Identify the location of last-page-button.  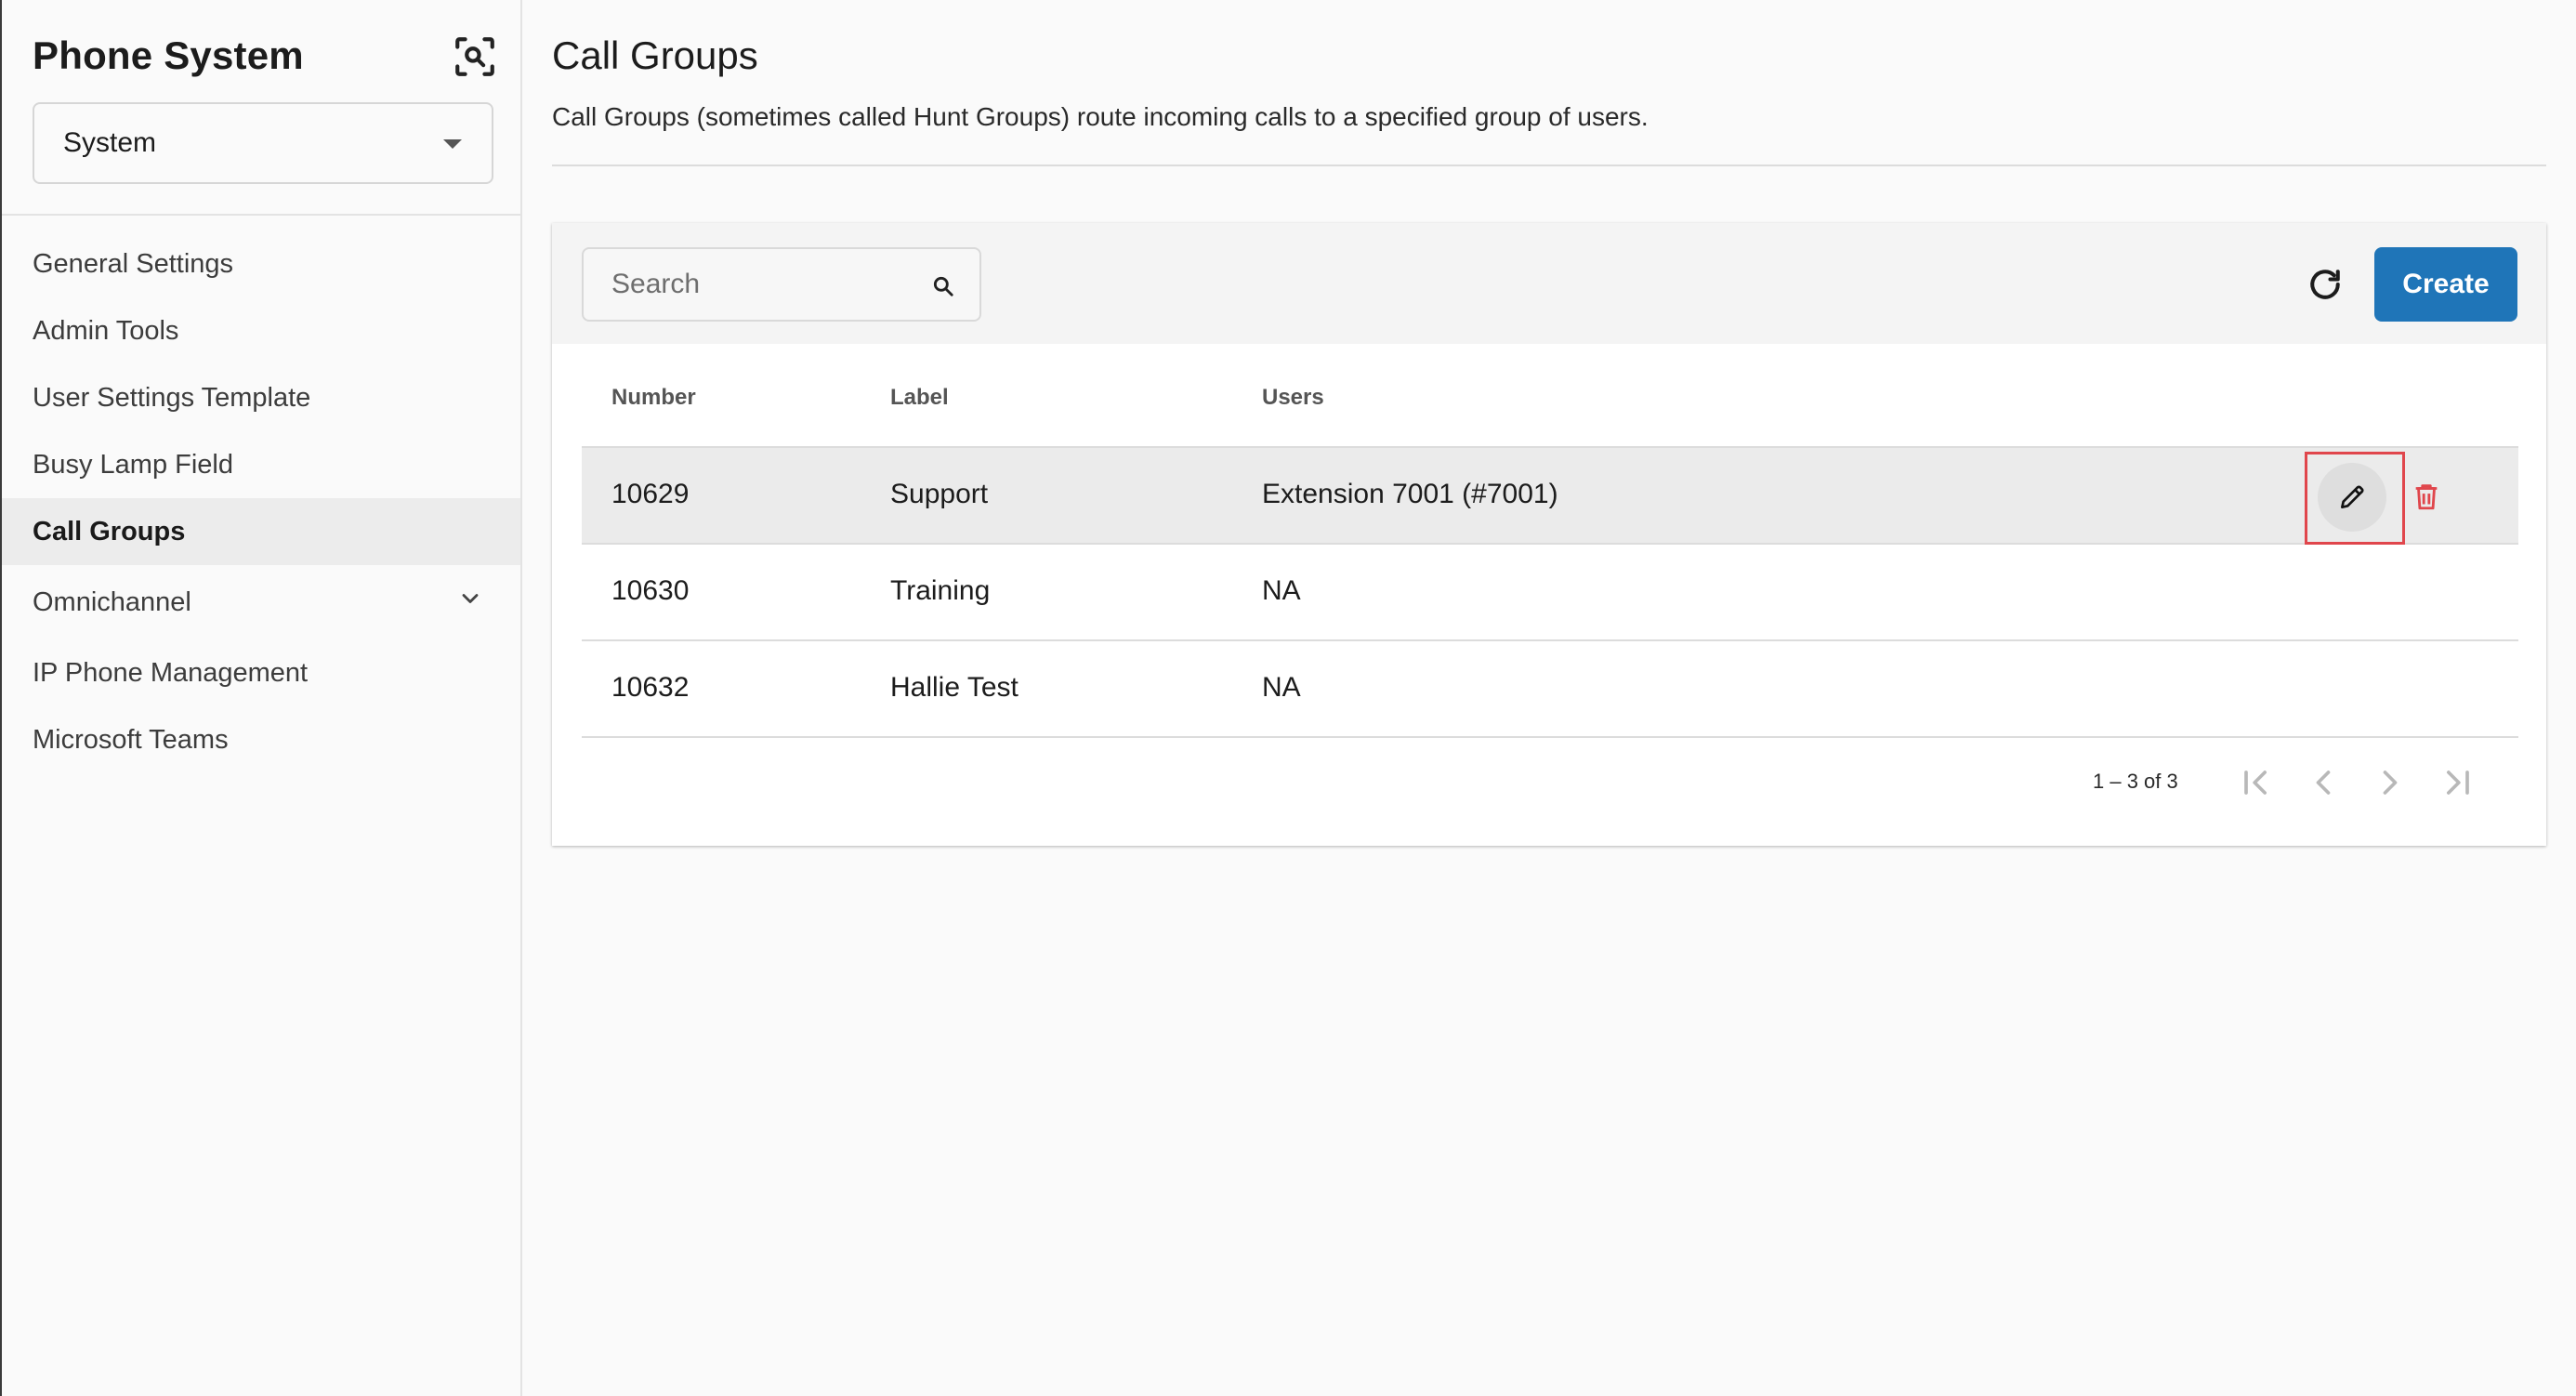
(2457, 782).